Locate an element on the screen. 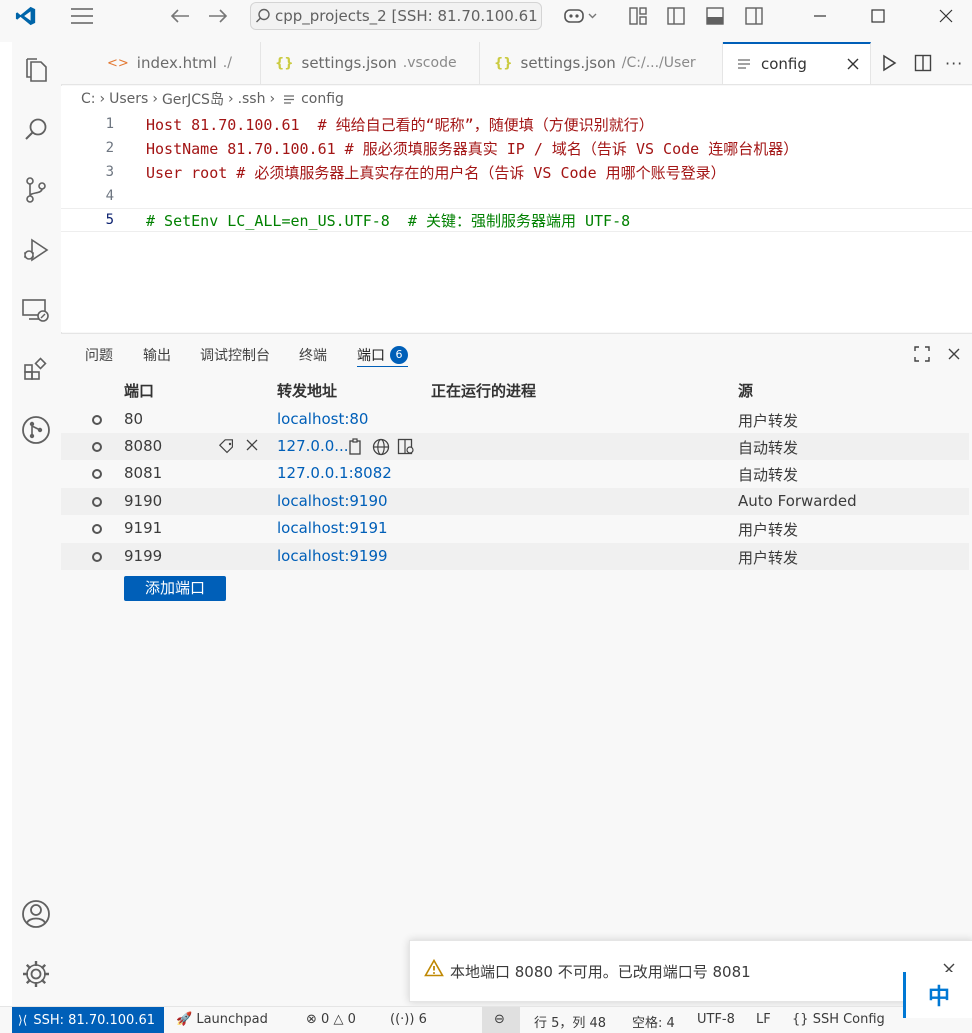 Image resolution: width=972 pixels, height=1033 pixels. toggle-primary-sidebar-icon is located at coordinates (676, 16).